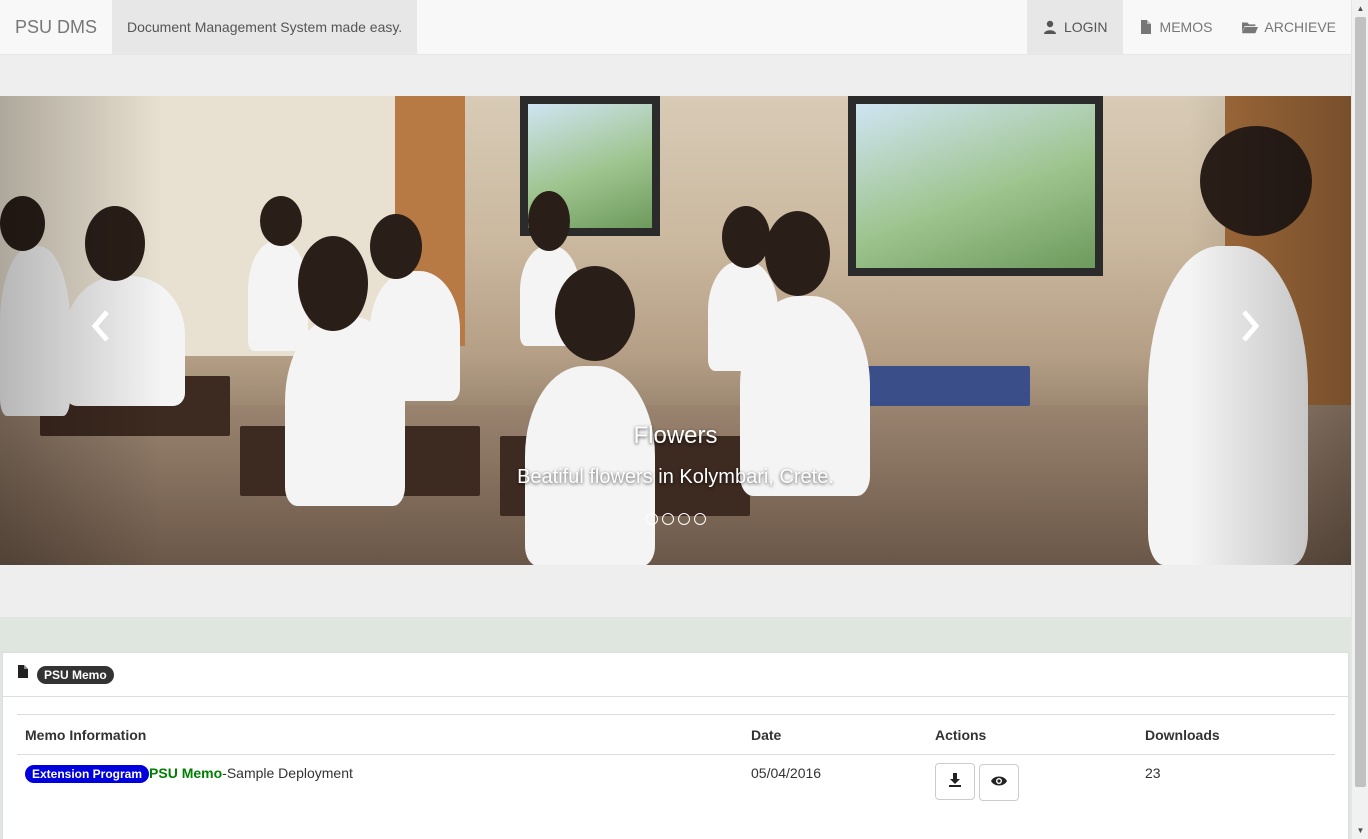 This screenshot has height=839, width=1368. I want to click on user-icon, so click(1050, 27).